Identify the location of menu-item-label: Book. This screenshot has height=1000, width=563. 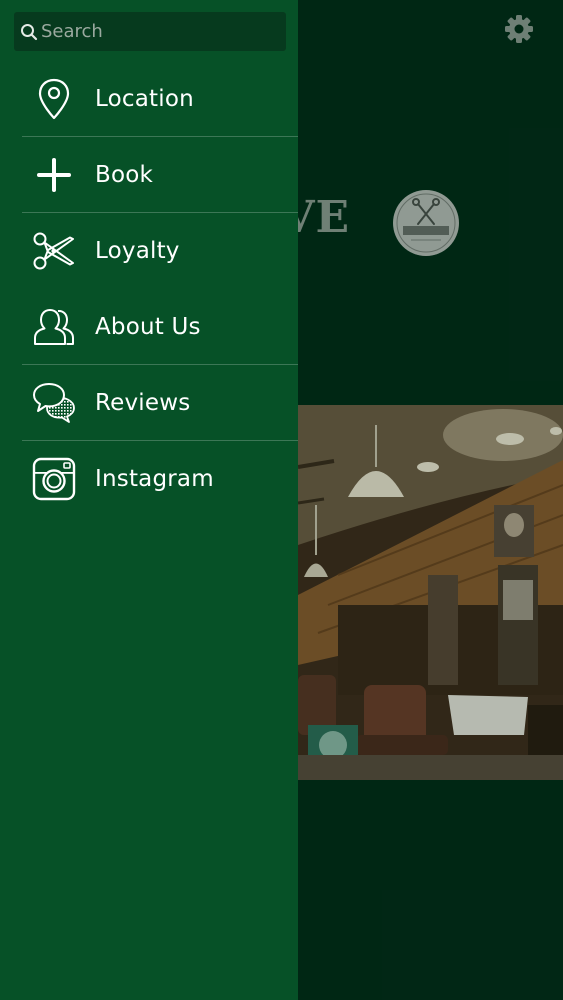
(124, 175).